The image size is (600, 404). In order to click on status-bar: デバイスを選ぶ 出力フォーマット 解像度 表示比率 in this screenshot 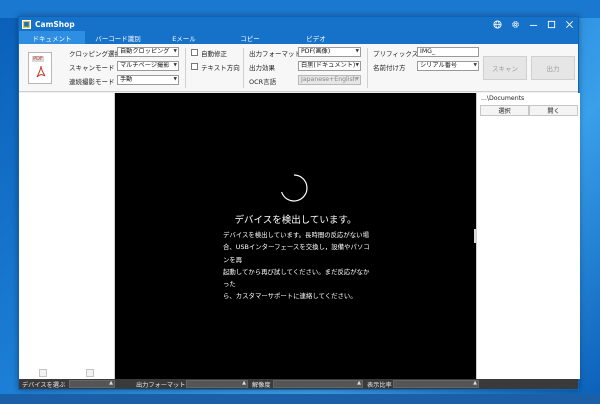, I will do `click(298, 384)`.